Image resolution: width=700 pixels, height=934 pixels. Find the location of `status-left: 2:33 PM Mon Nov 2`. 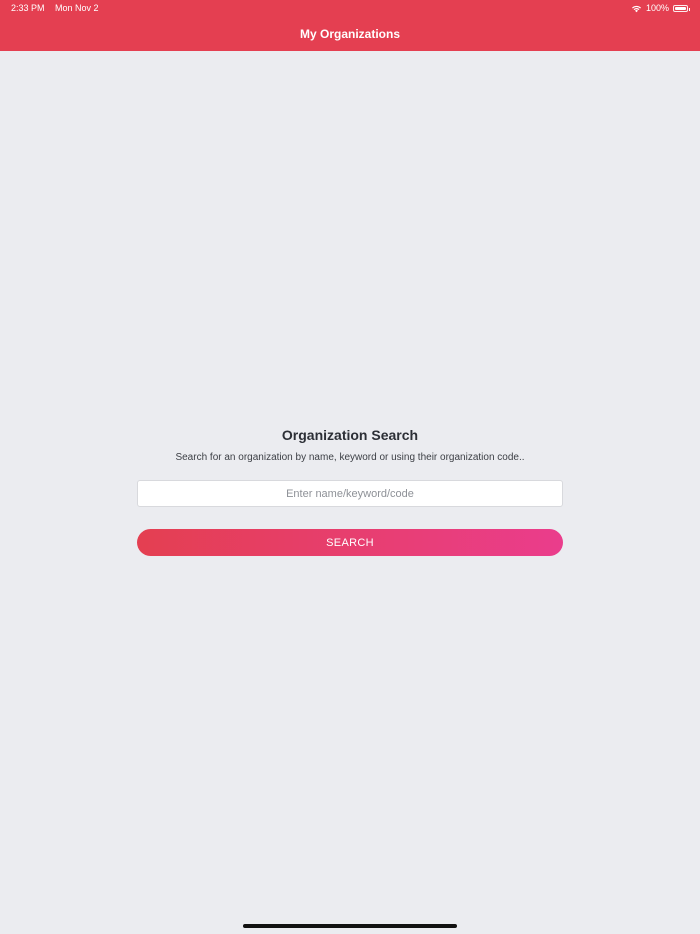

status-left: 2:33 PM Mon Nov 2 is located at coordinates (55, 8).